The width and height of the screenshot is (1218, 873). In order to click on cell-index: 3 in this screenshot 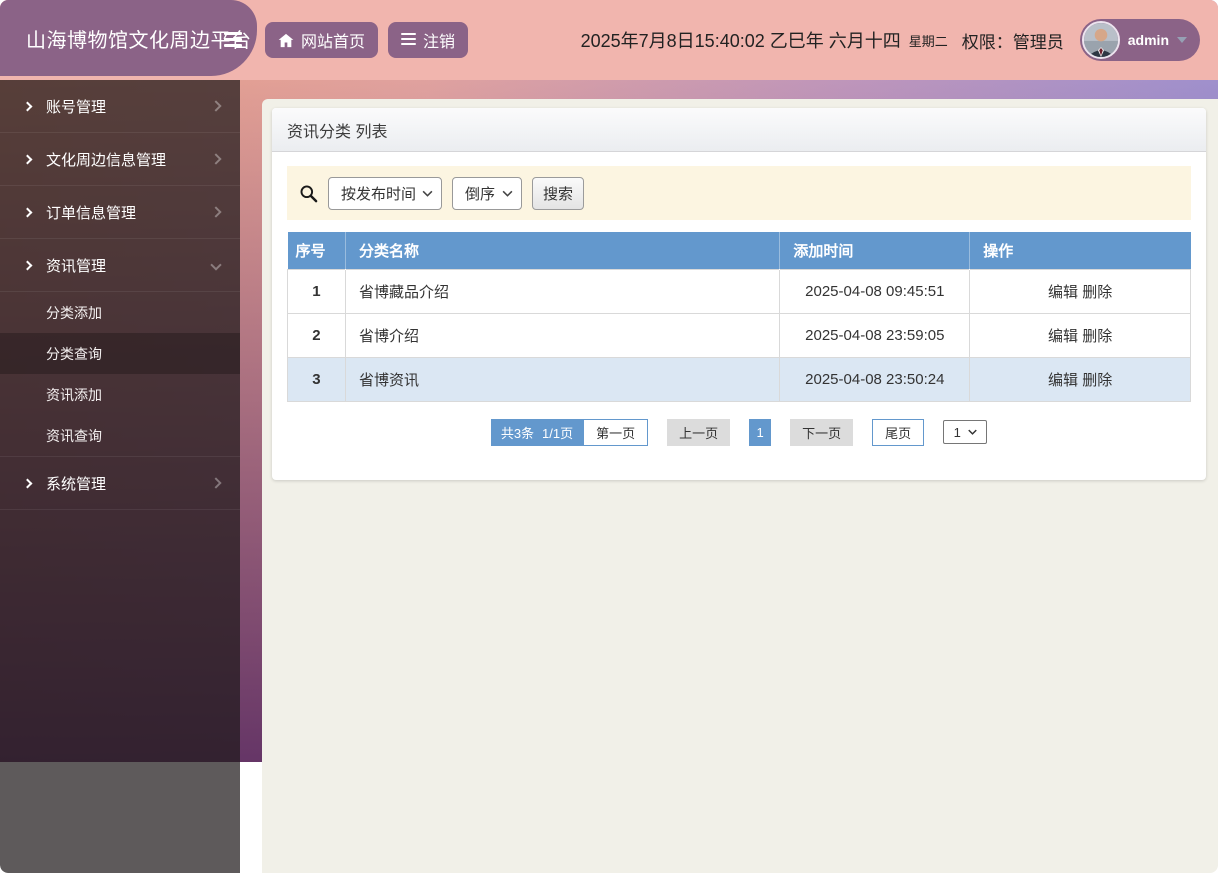, I will do `click(316, 379)`.